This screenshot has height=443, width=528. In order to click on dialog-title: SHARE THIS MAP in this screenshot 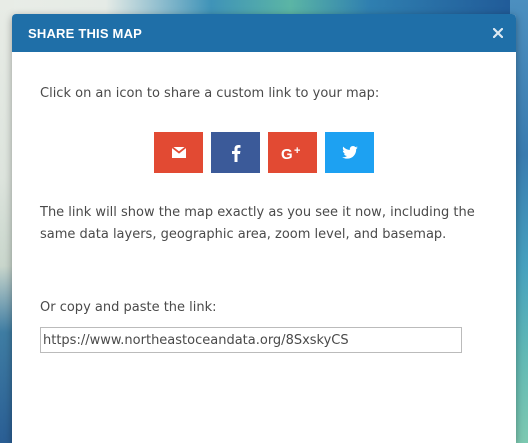, I will do `click(85, 33)`.